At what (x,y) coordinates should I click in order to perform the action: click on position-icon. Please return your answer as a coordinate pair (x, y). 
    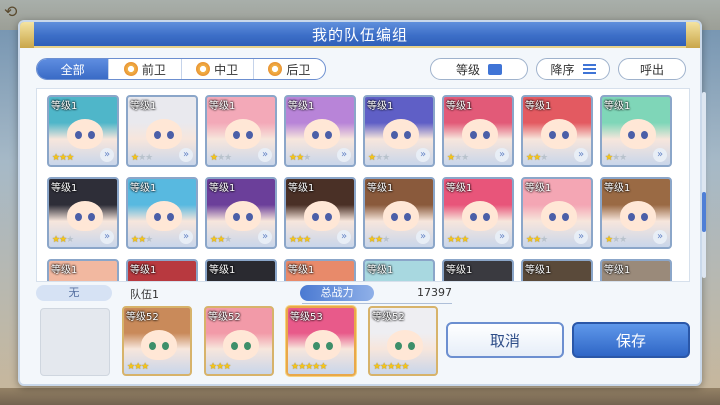
    Looking at the image, I should click on (275, 69).